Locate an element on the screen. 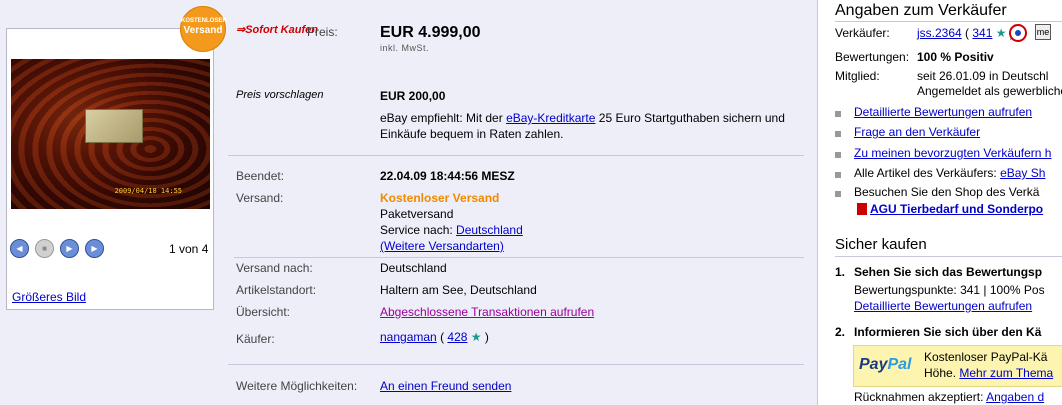  rating-label: Bewertungen: is located at coordinates (872, 57).